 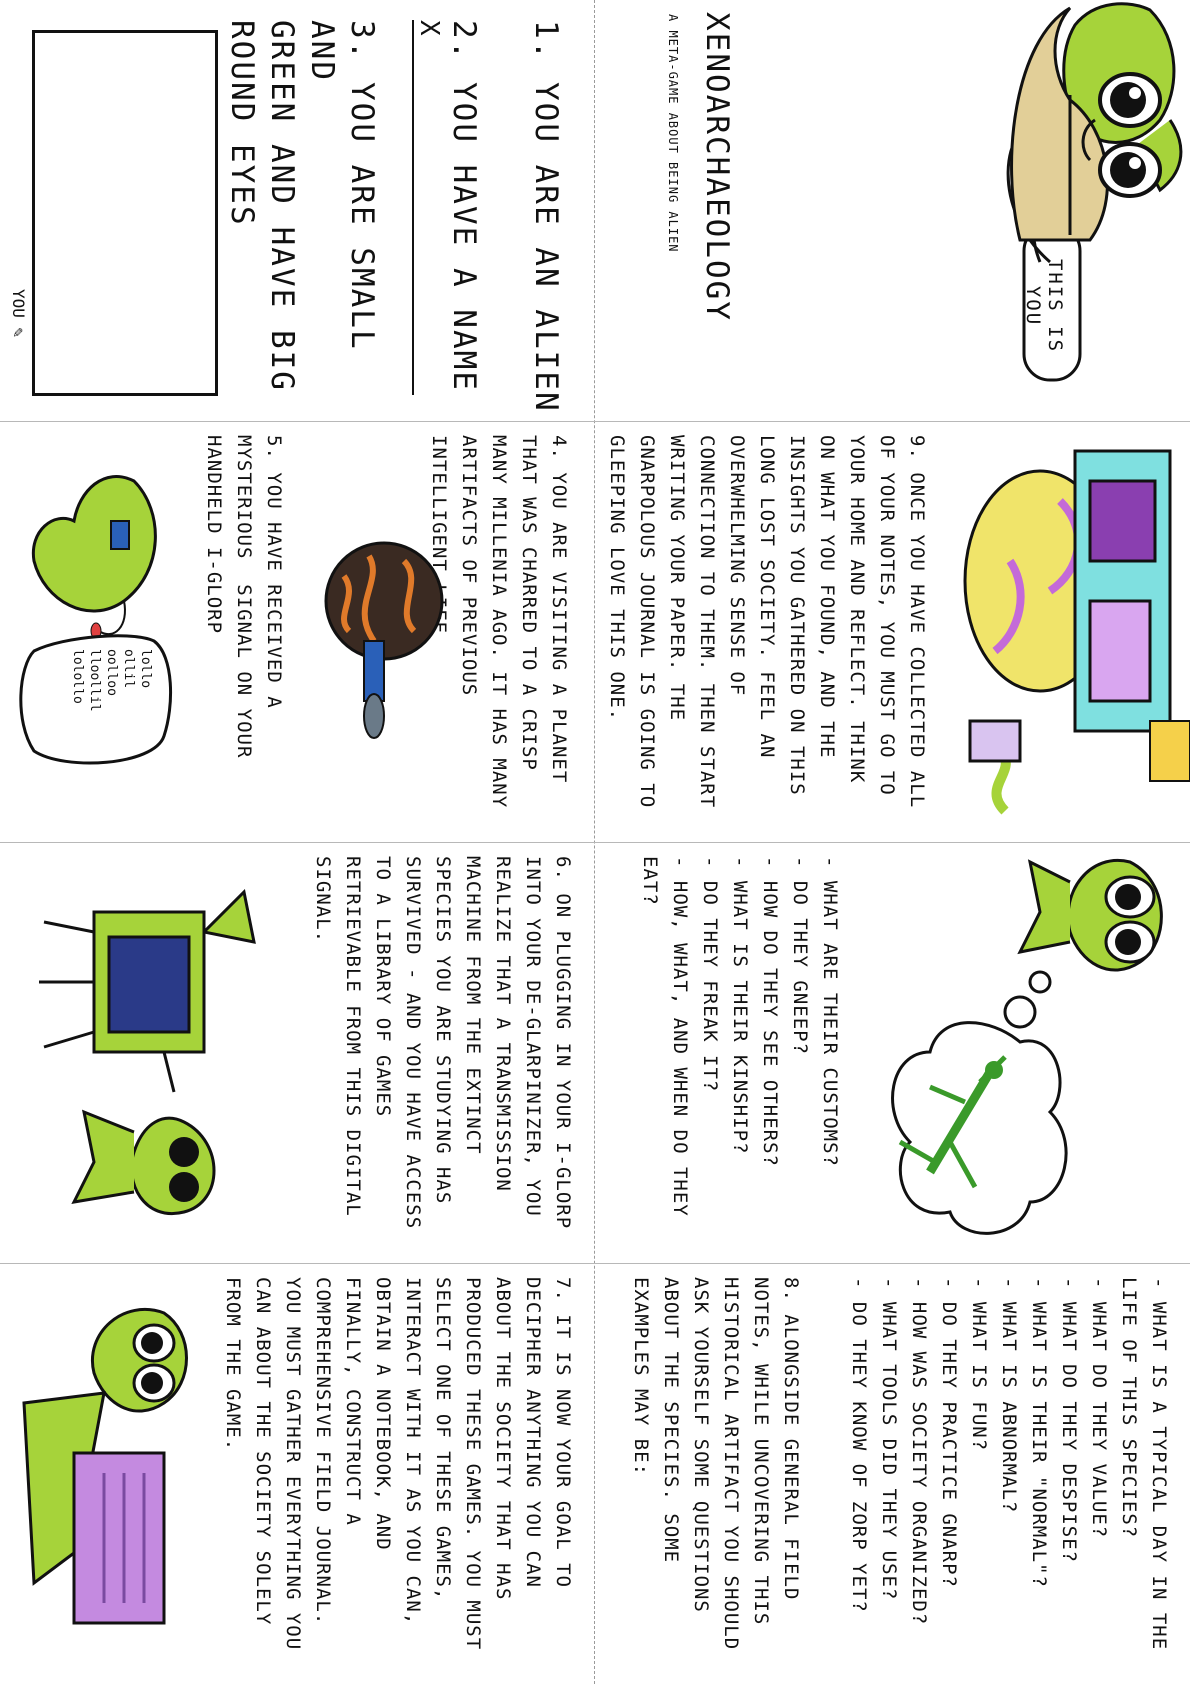 I want to click on i-glorp-device-illustration, so click(x=95, y=620).